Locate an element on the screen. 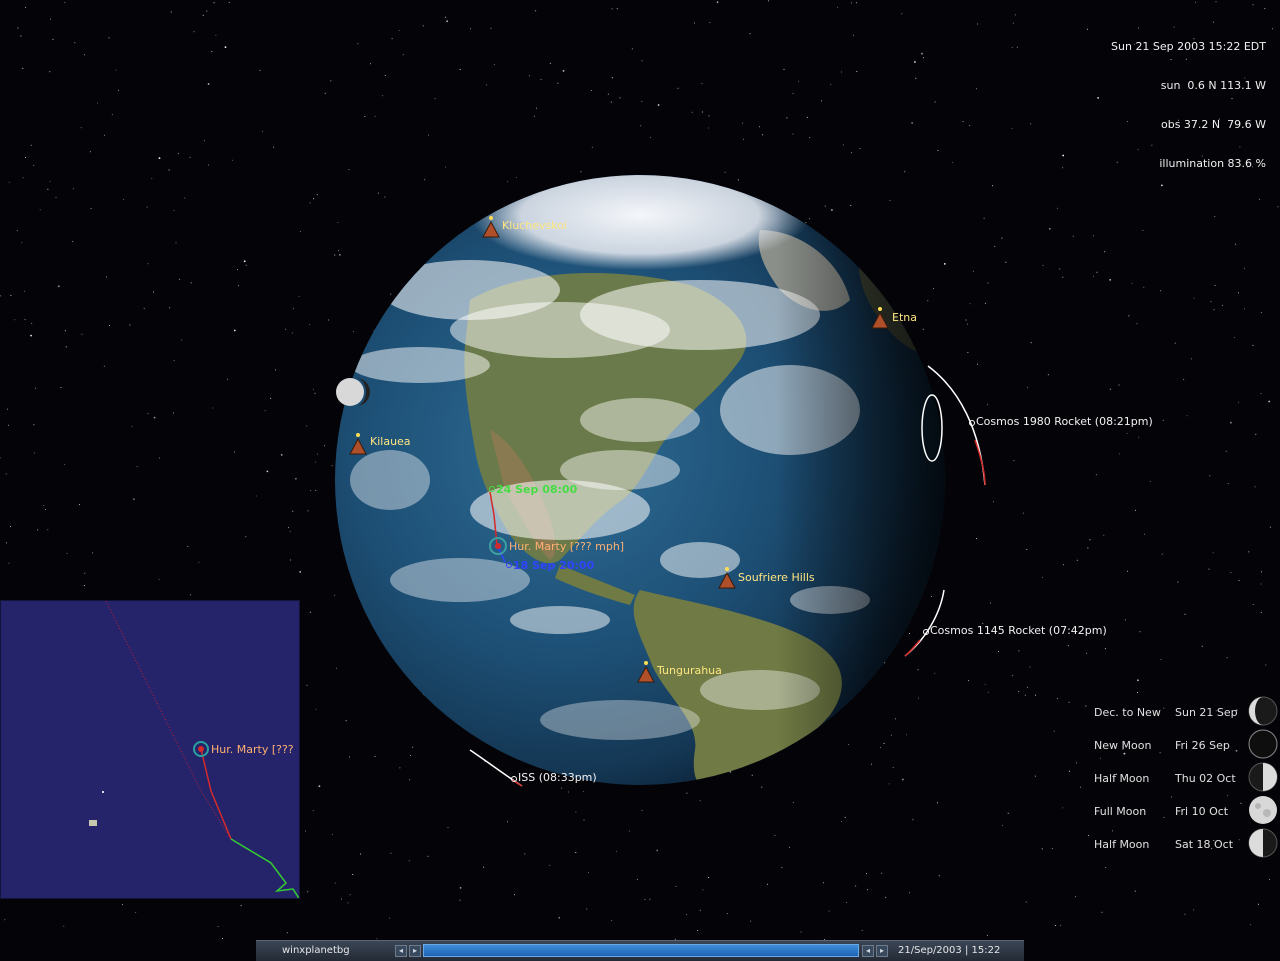  taskbar-next-button-2: ▸ is located at coordinates (882, 951).